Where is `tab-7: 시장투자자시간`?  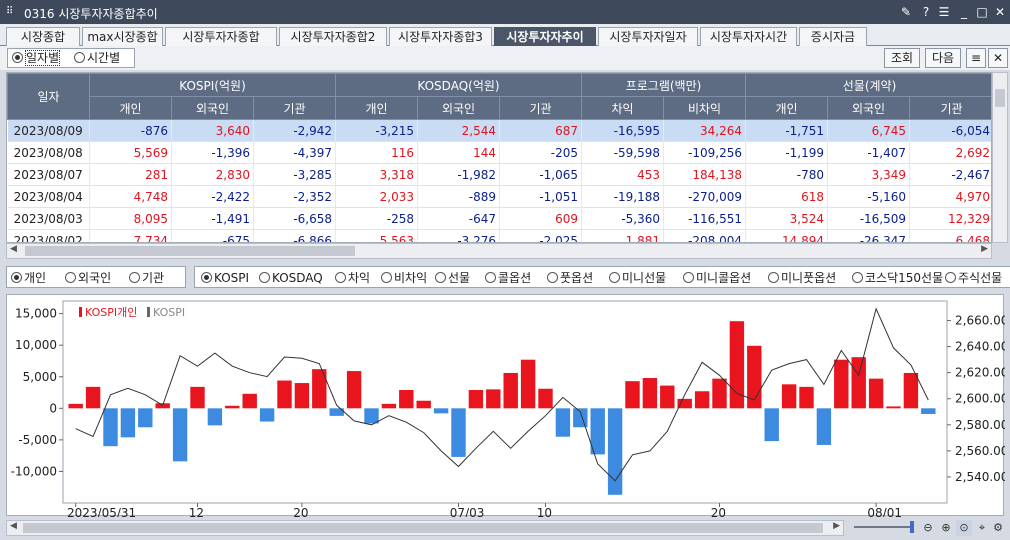
tab-7: 시장투자자시간 is located at coordinates (748, 36).